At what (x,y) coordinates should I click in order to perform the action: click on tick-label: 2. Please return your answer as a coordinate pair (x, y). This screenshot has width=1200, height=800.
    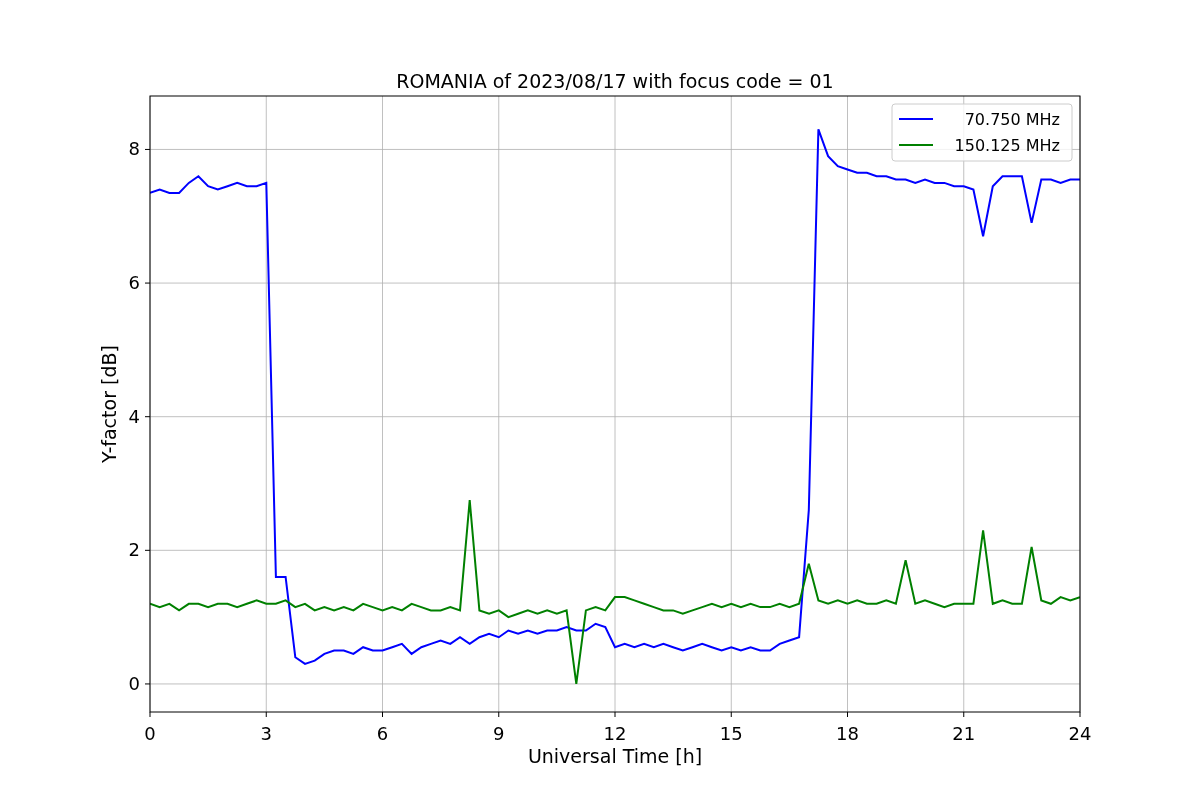
    Looking at the image, I should click on (134, 550).